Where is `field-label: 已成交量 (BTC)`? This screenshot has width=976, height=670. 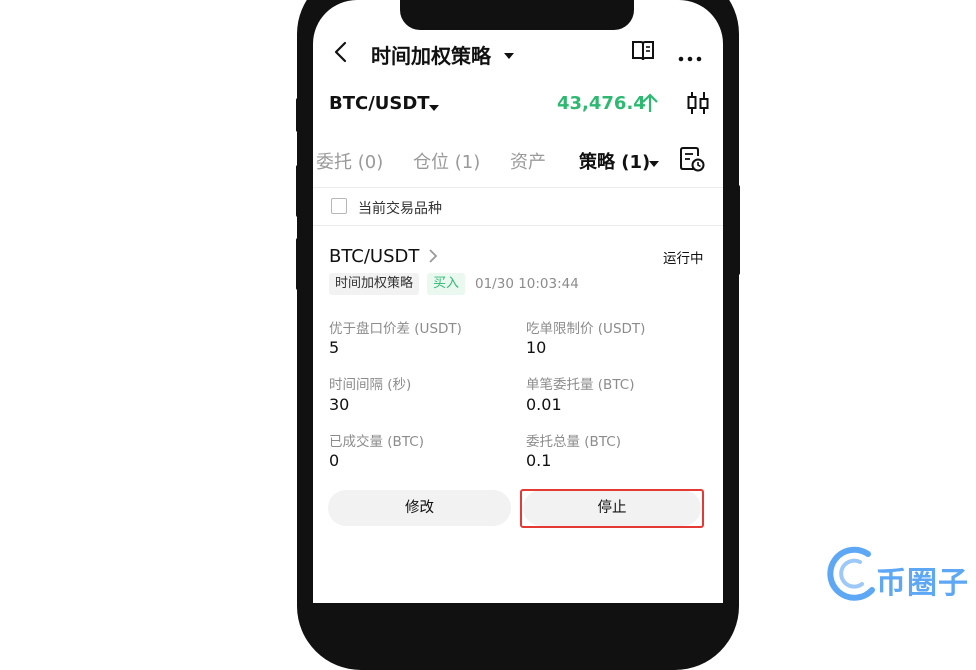
field-label: 已成交量 (BTC) is located at coordinates (376, 442).